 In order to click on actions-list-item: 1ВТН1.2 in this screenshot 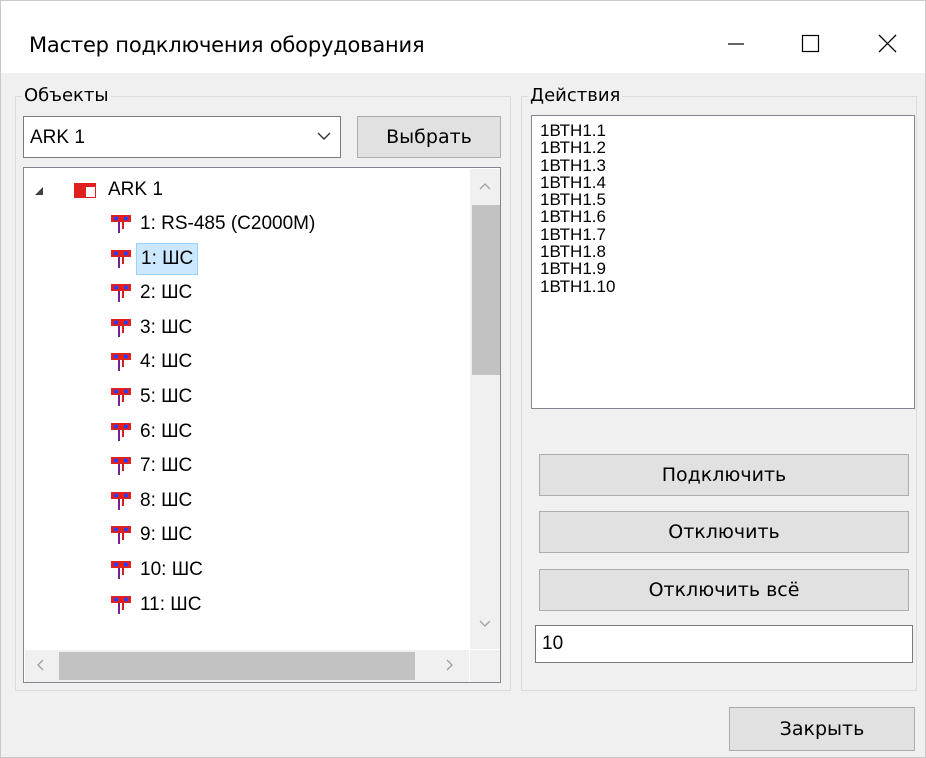, I will do `click(727, 148)`.